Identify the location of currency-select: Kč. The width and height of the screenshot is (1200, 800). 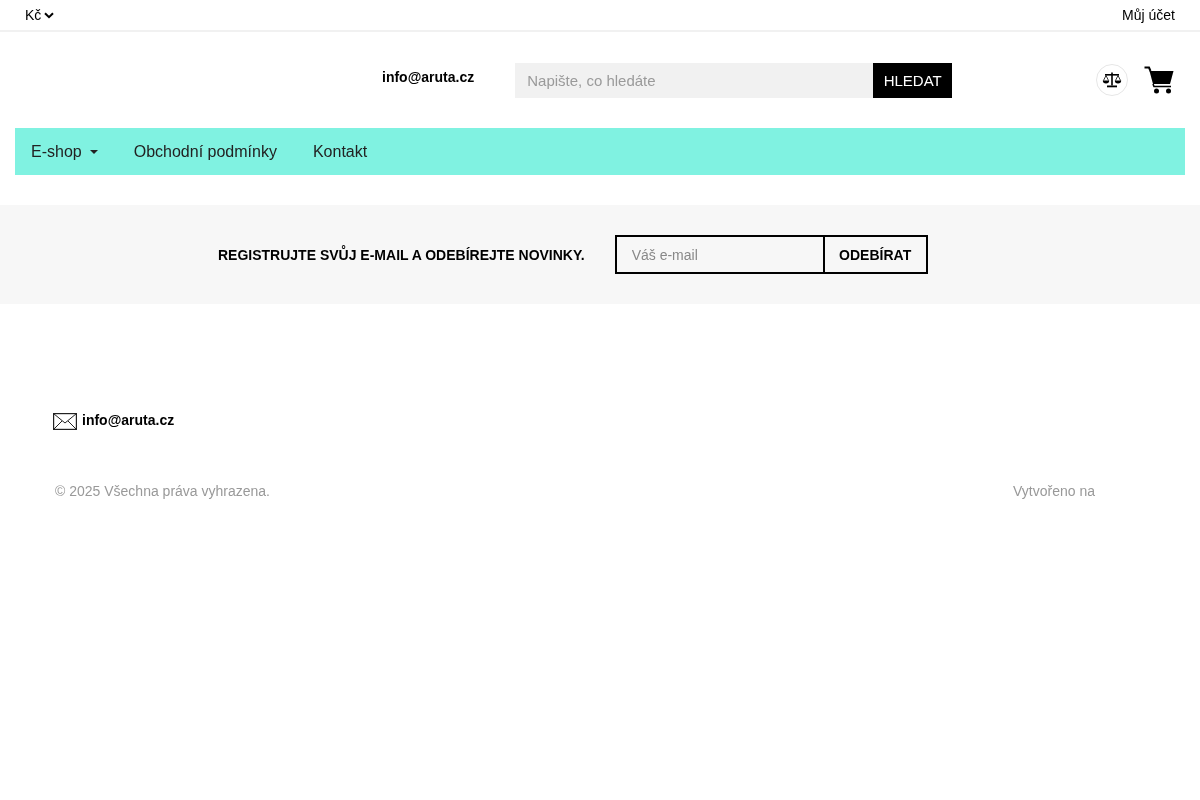
(40, 15).